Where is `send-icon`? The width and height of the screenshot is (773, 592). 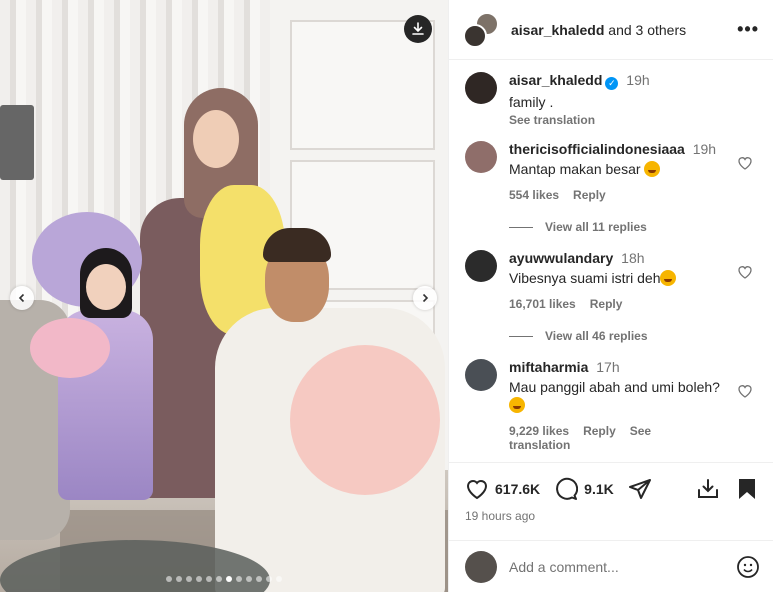 send-icon is located at coordinates (639, 489).